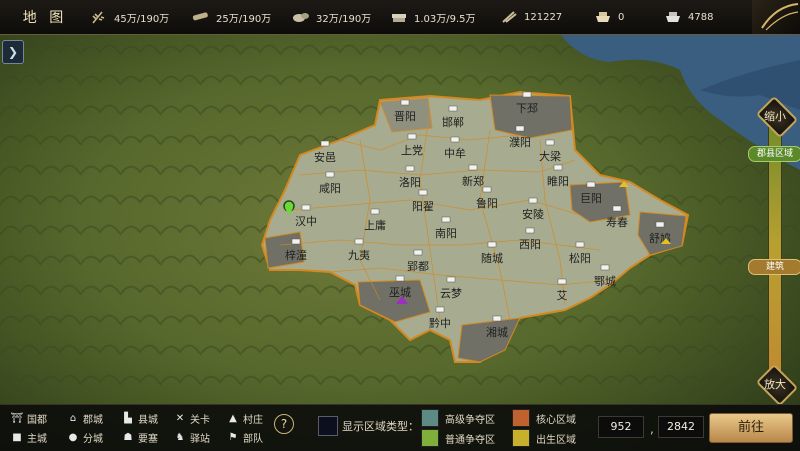 Image resolution: width=800 pixels, height=451 pixels. I want to click on resource-iron: 1.03万/9.5万, so click(438, 17).